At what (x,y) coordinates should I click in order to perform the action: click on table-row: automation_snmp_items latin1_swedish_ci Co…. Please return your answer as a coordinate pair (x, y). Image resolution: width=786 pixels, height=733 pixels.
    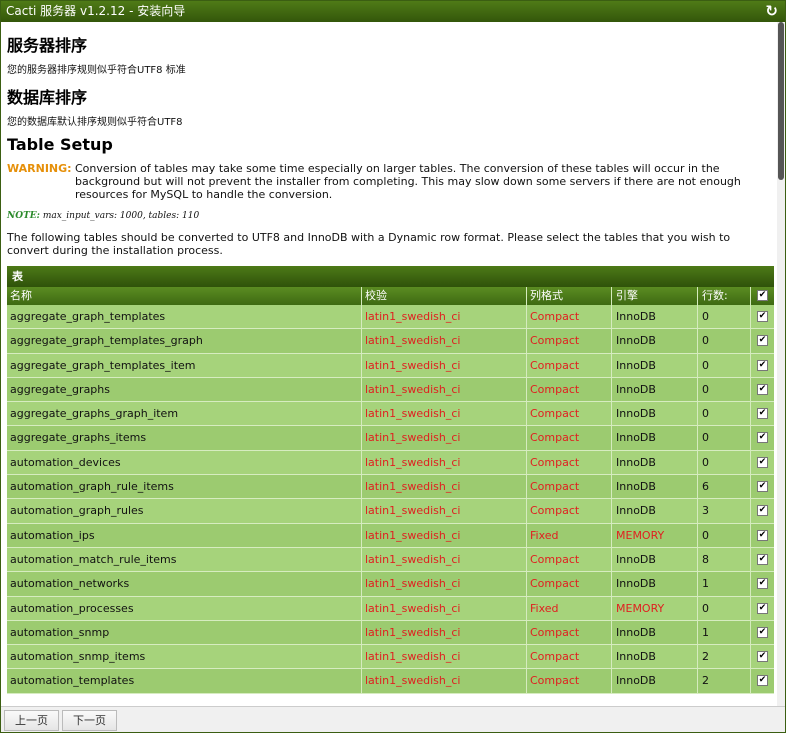
    Looking at the image, I should click on (390, 657).